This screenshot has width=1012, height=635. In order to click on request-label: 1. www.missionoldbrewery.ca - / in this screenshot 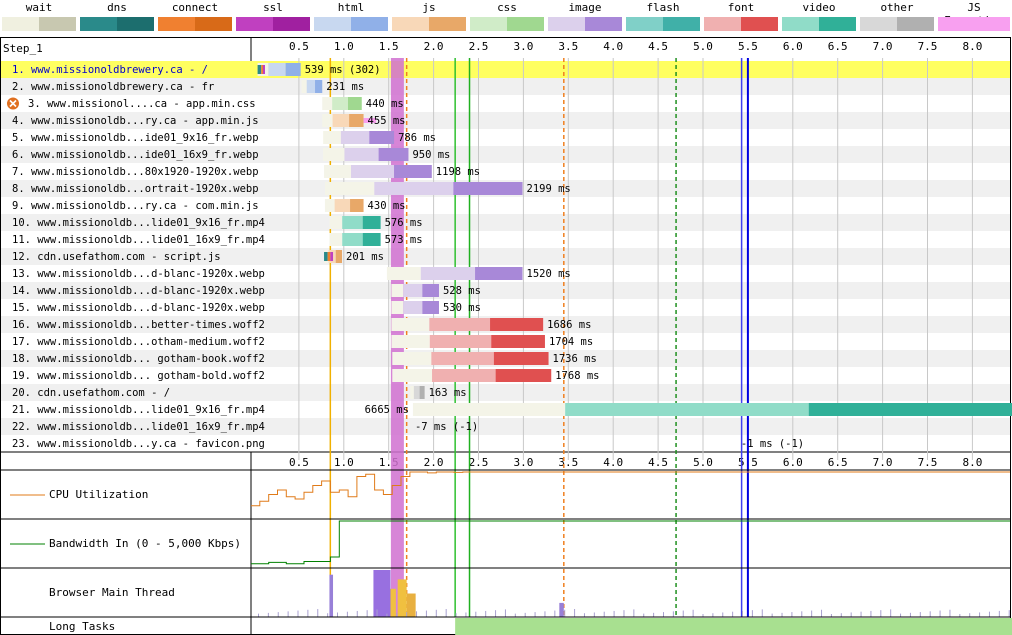, I will do `click(110, 70)`.